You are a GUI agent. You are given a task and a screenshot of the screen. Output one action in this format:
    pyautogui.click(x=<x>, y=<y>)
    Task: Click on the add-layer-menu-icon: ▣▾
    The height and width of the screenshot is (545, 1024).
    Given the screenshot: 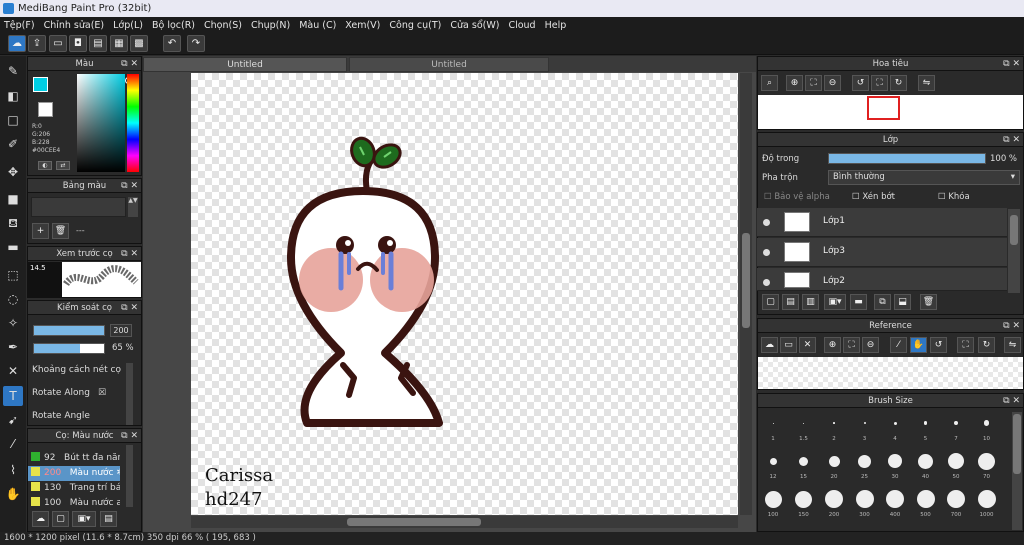 What is the action you would take?
    pyautogui.click(x=835, y=302)
    